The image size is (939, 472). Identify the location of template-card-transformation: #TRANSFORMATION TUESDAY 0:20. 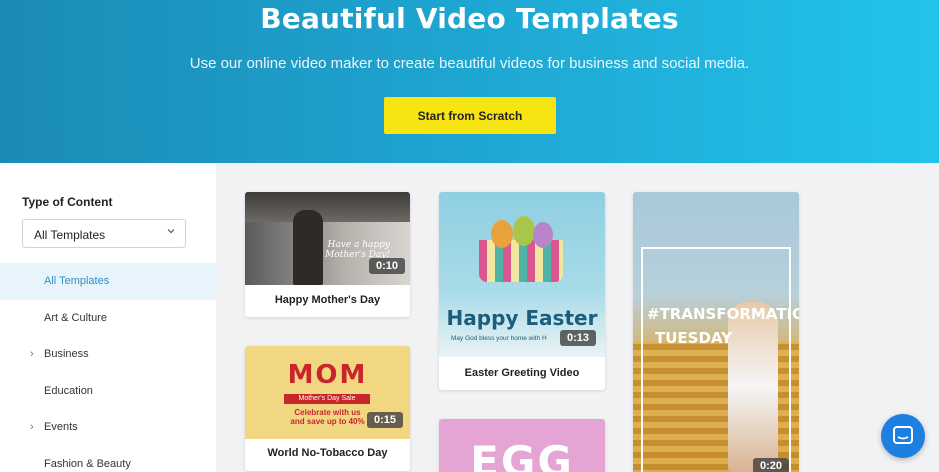
(716, 332).